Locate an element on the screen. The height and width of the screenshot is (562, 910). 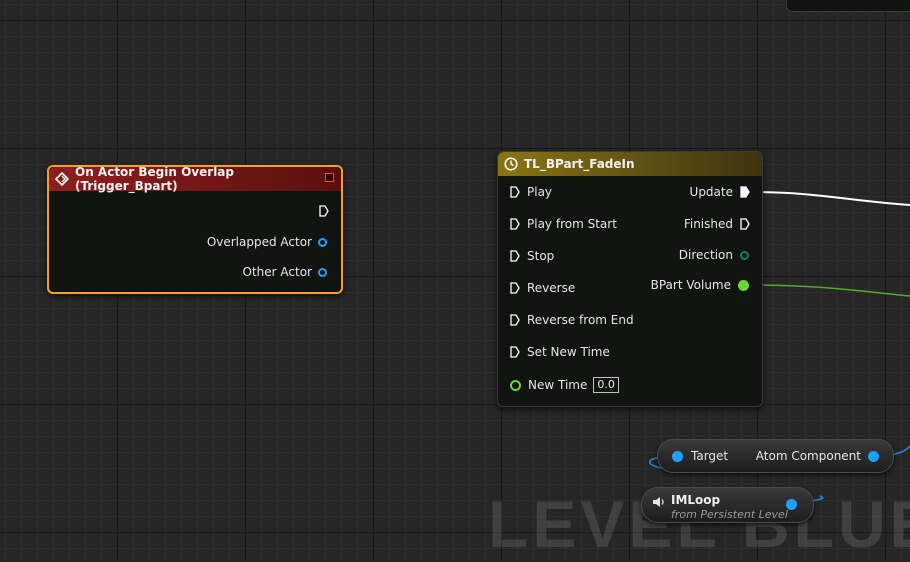
pin-bpart-volume: BPart Volume is located at coordinates (700, 285).